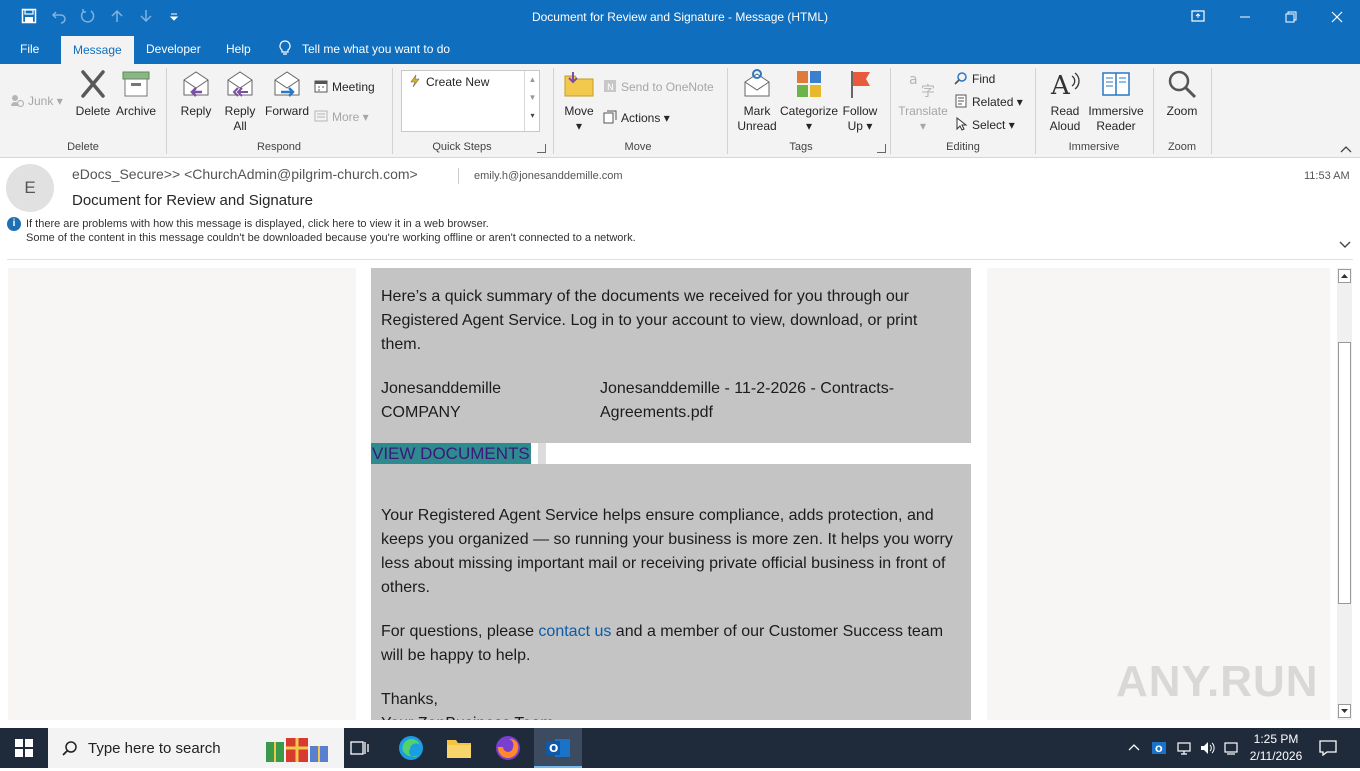 This screenshot has height=771, width=1360. What do you see at coordinates (1344, 711) in the screenshot?
I see `scroll-down-icon` at bounding box center [1344, 711].